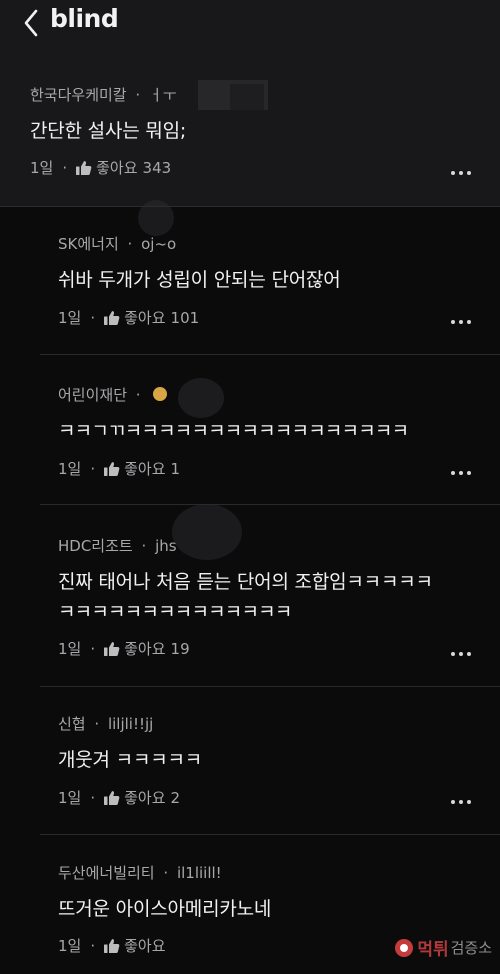  Describe the element at coordinates (130, 724) in the screenshot. I see `nickname: liljli!!jj` at that location.